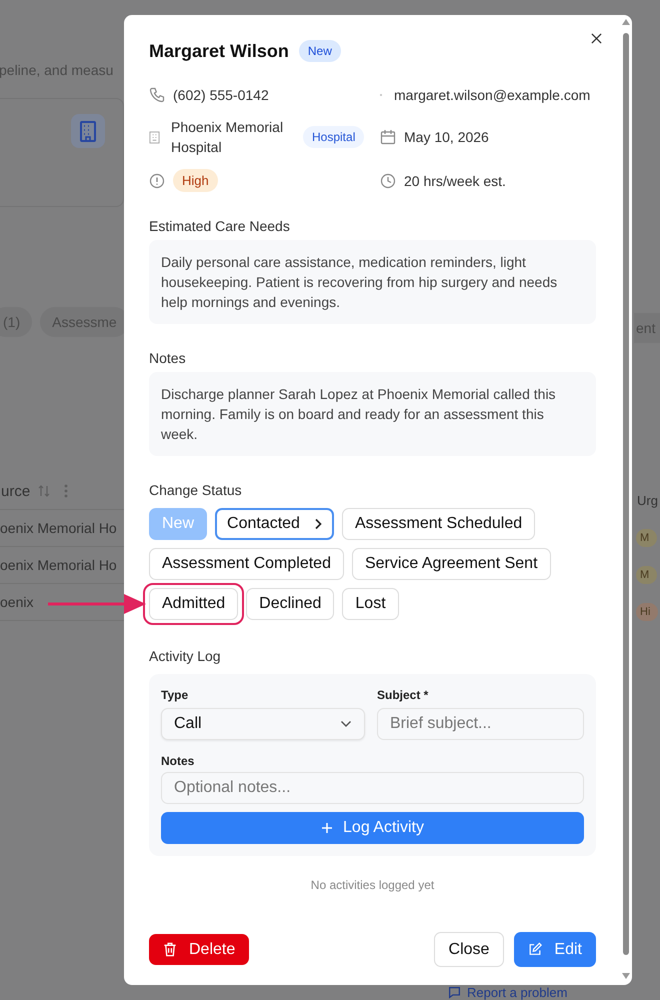  Describe the element at coordinates (647, 501) in the screenshot. I see `column-header: Urg` at that location.